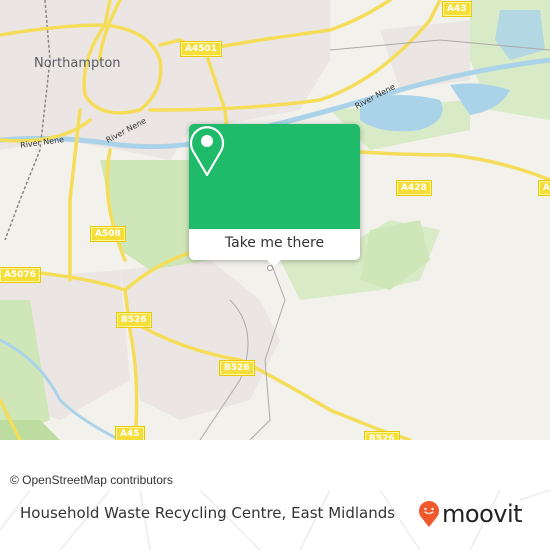 Image resolution: width=550 pixels, height=550 pixels. I want to click on road-label-a428: A428, so click(414, 188).